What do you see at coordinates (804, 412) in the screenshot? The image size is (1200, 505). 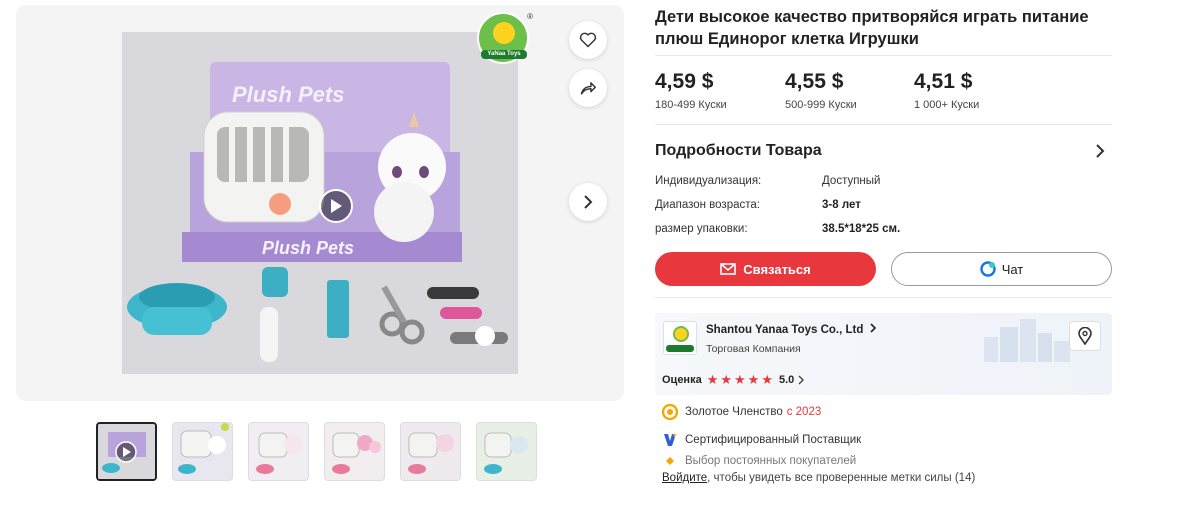 I see `gold-member-since: с 2023` at bounding box center [804, 412].